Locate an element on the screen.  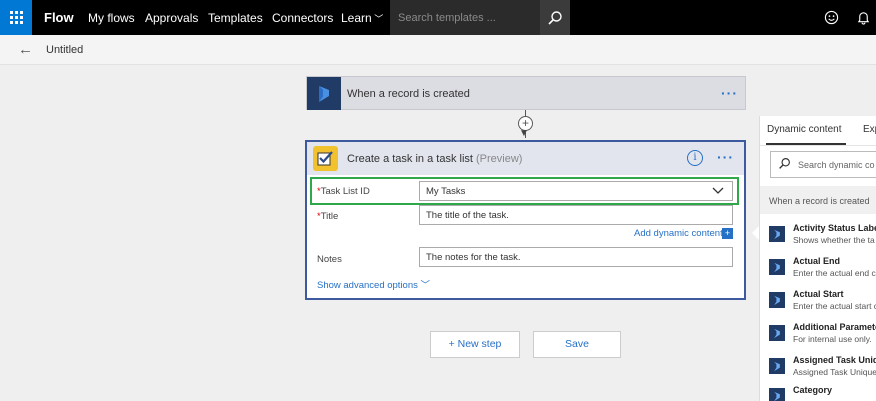
bell-icon is located at coordinates (863, 18).